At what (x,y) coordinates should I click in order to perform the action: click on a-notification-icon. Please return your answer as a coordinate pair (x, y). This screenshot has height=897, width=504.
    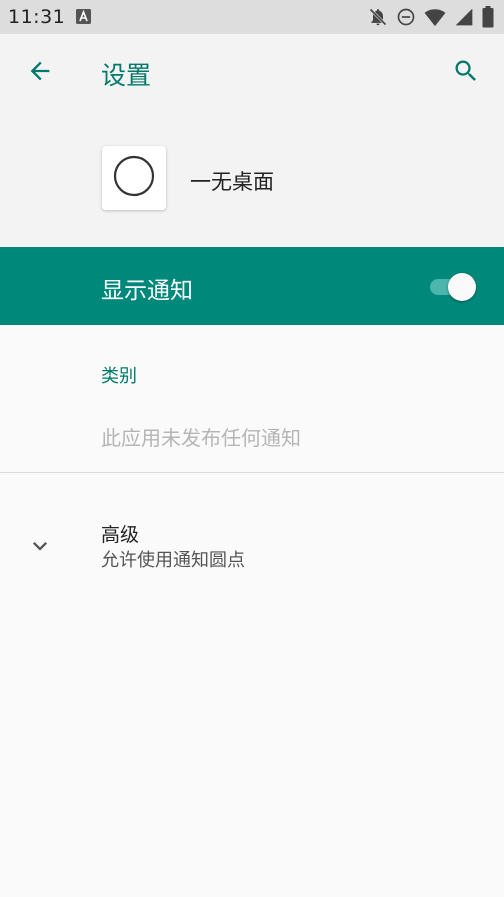
    Looking at the image, I should click on (83, 16).